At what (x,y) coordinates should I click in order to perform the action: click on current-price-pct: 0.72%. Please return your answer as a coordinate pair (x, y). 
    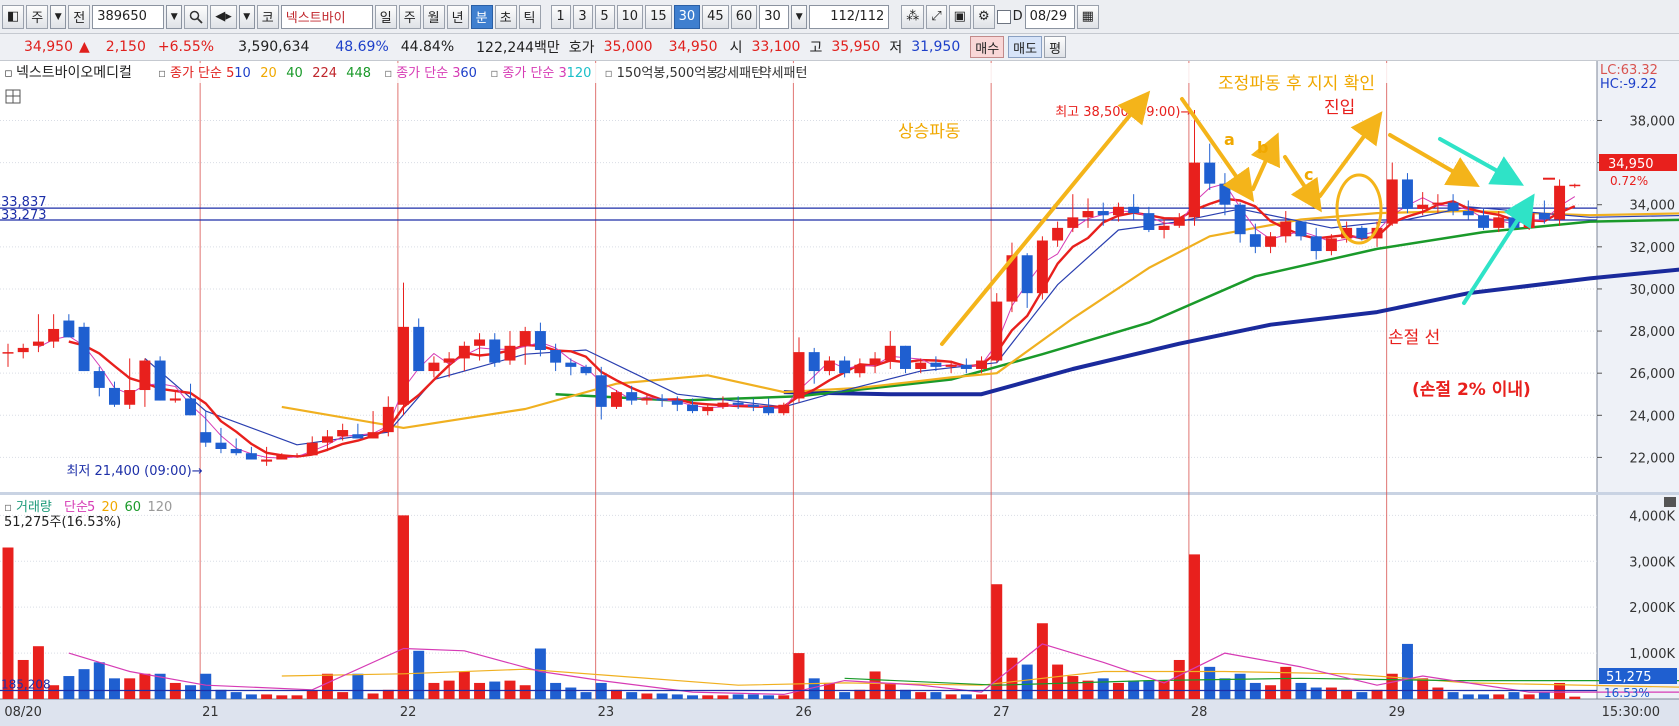
    Looking at the image, I should click on (1629, 181).